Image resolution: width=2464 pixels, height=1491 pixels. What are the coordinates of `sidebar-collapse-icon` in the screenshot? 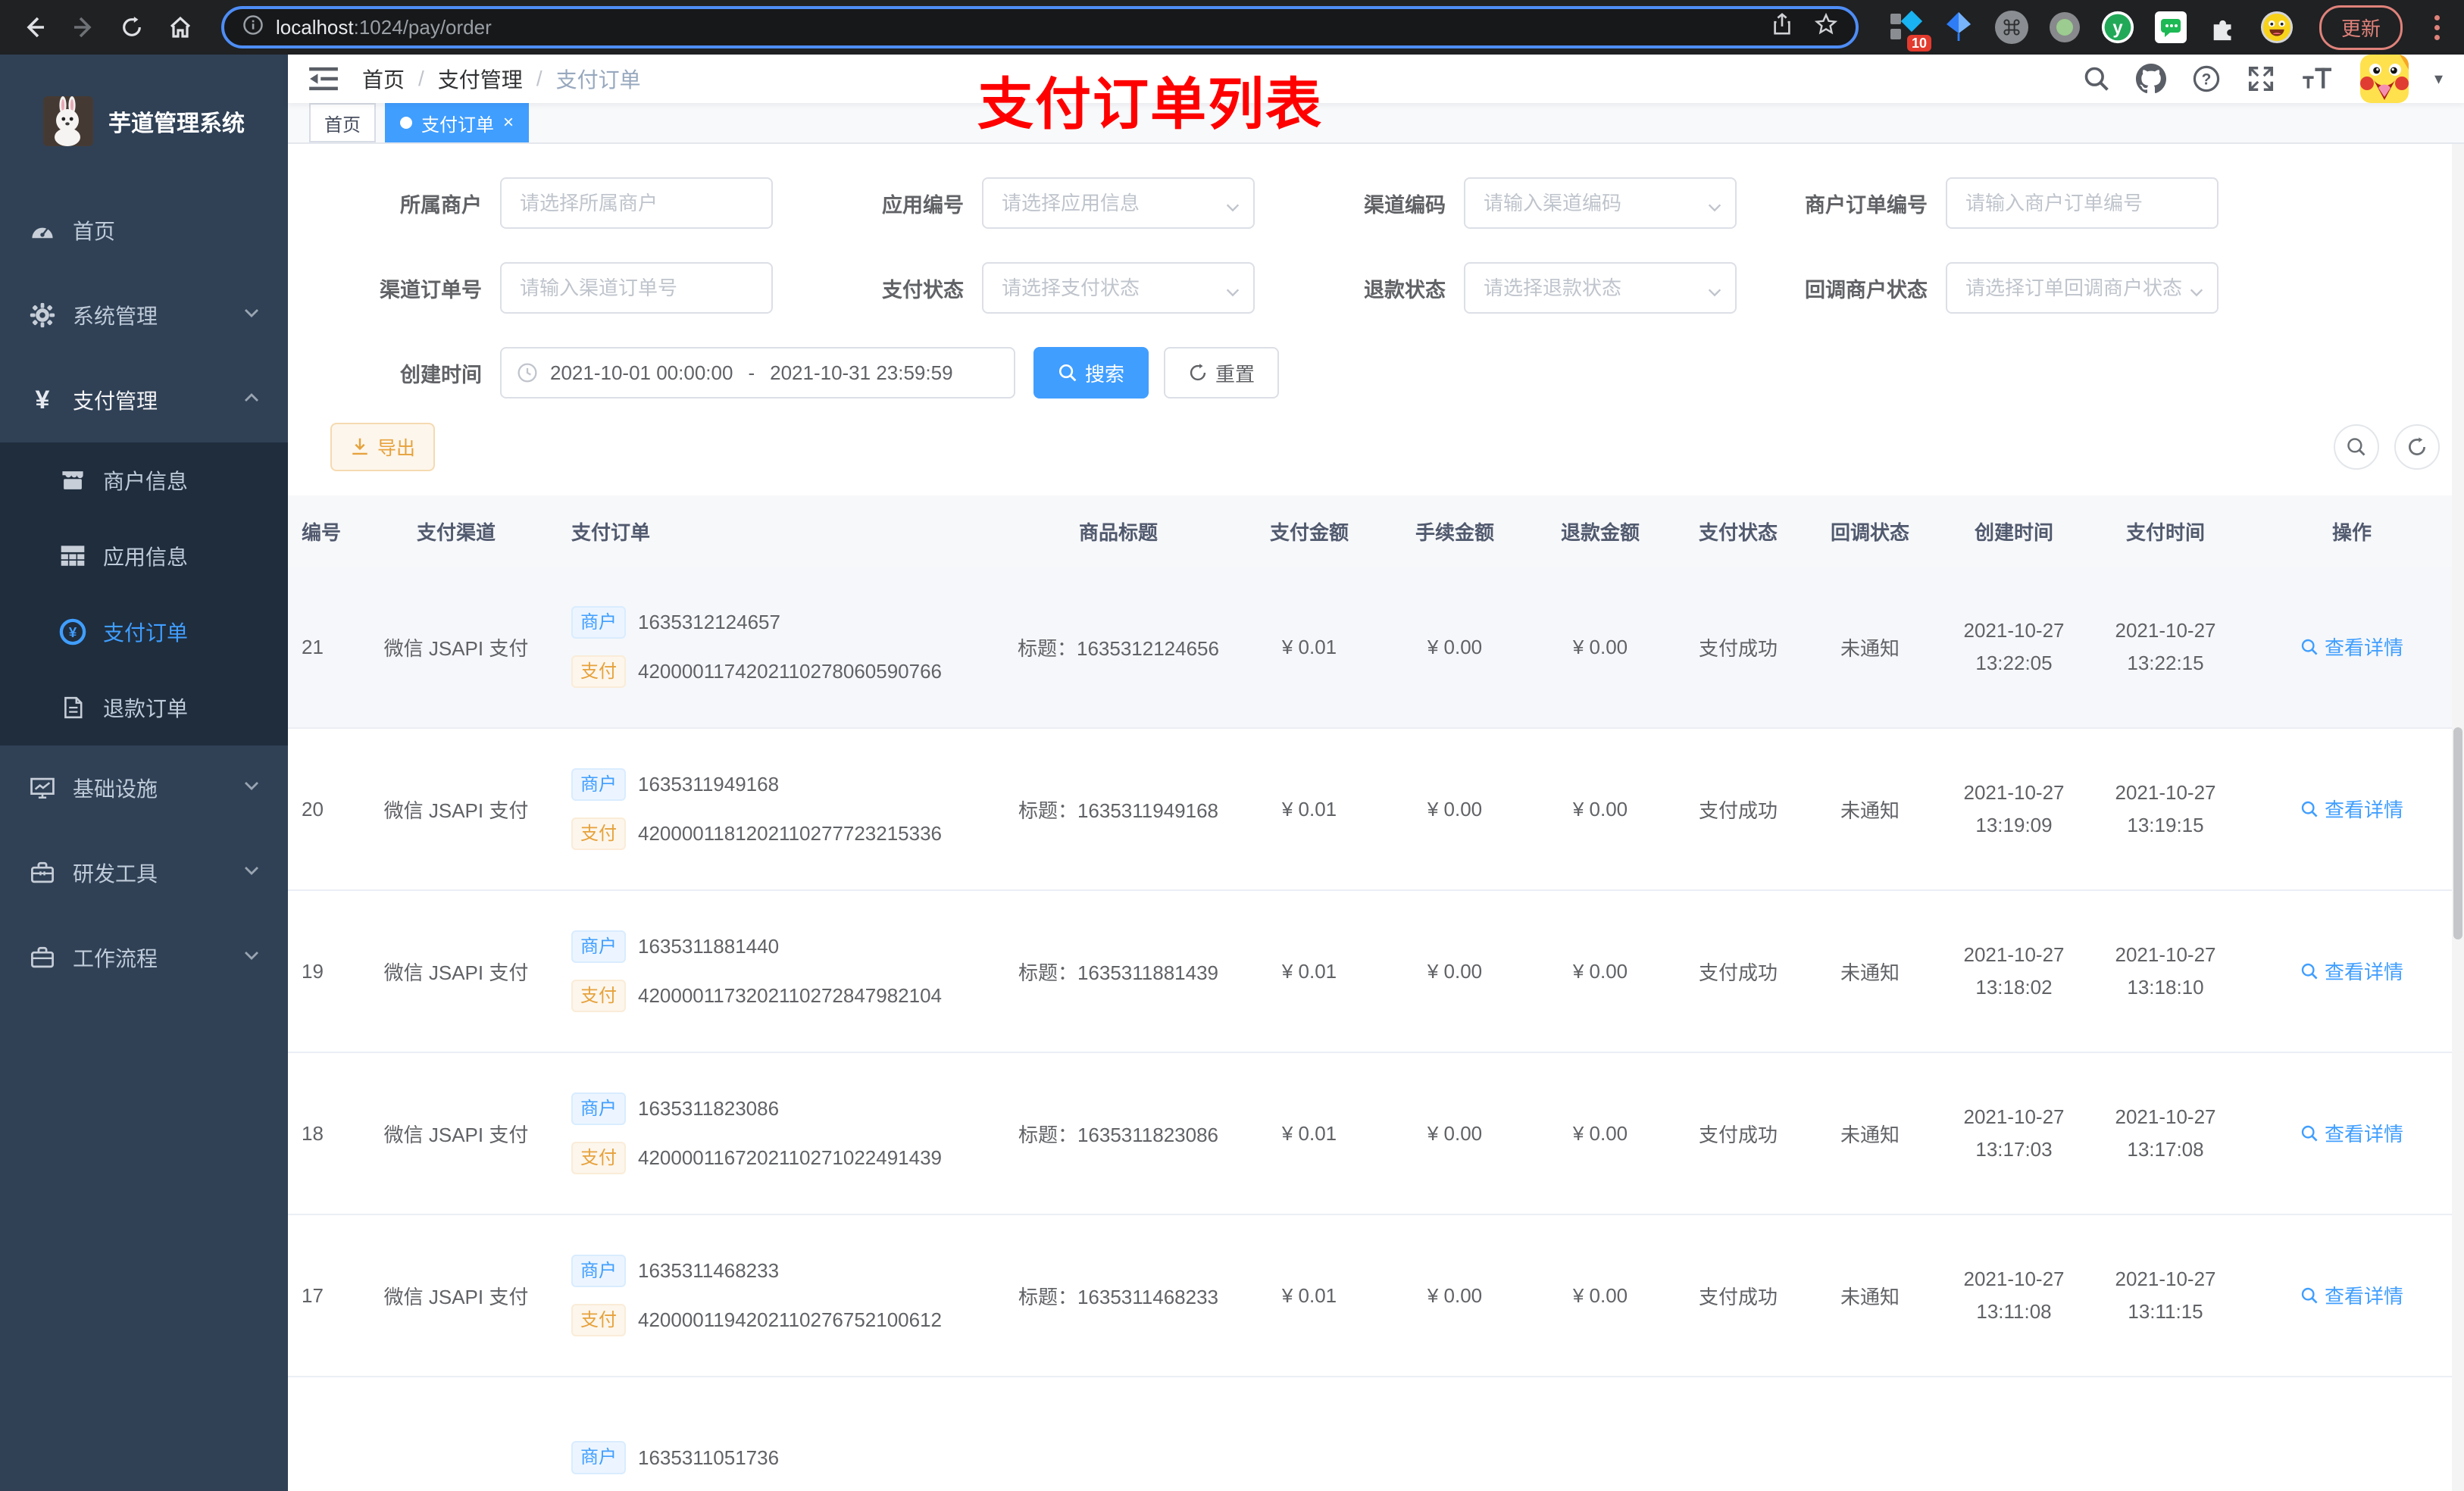 It's located at (323, 79).